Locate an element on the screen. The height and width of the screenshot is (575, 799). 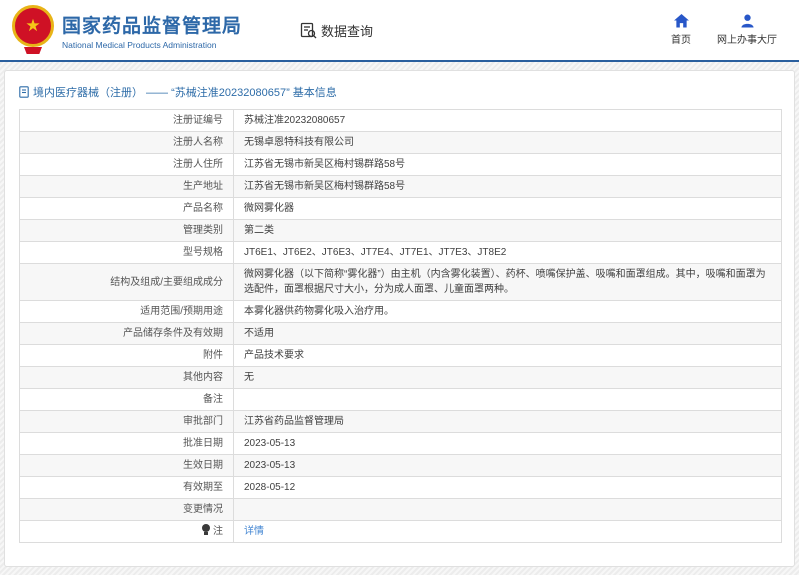
field-label-text: 其他内容 is located at coordinates (203, 377).